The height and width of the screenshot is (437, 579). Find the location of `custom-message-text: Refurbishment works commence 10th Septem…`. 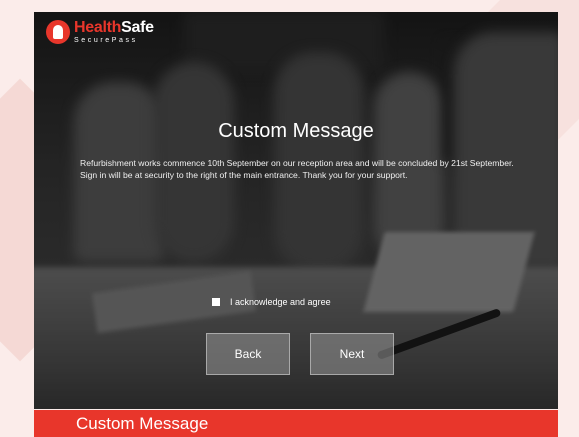

custom-message-text: Refurbishment works commence 10th Septem… is located at coordinates (297, 169).